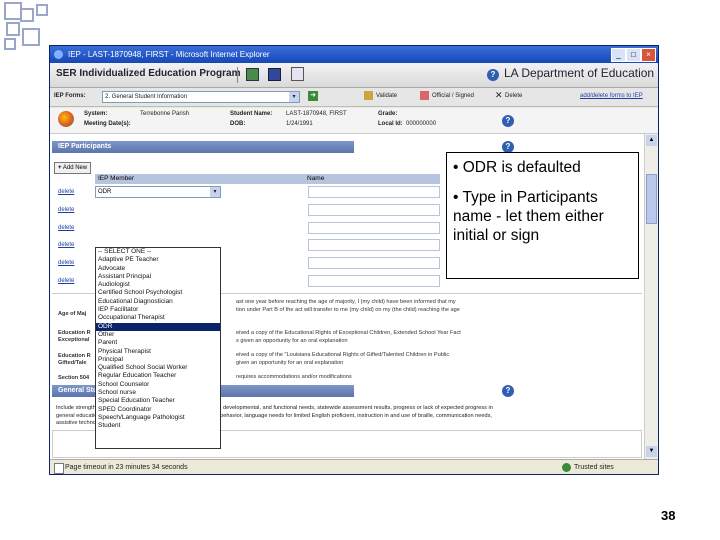 The width and height of the screenshot is (720, 540). I want to click on dropdown-option: Physical Therapist, so click(158, 352).